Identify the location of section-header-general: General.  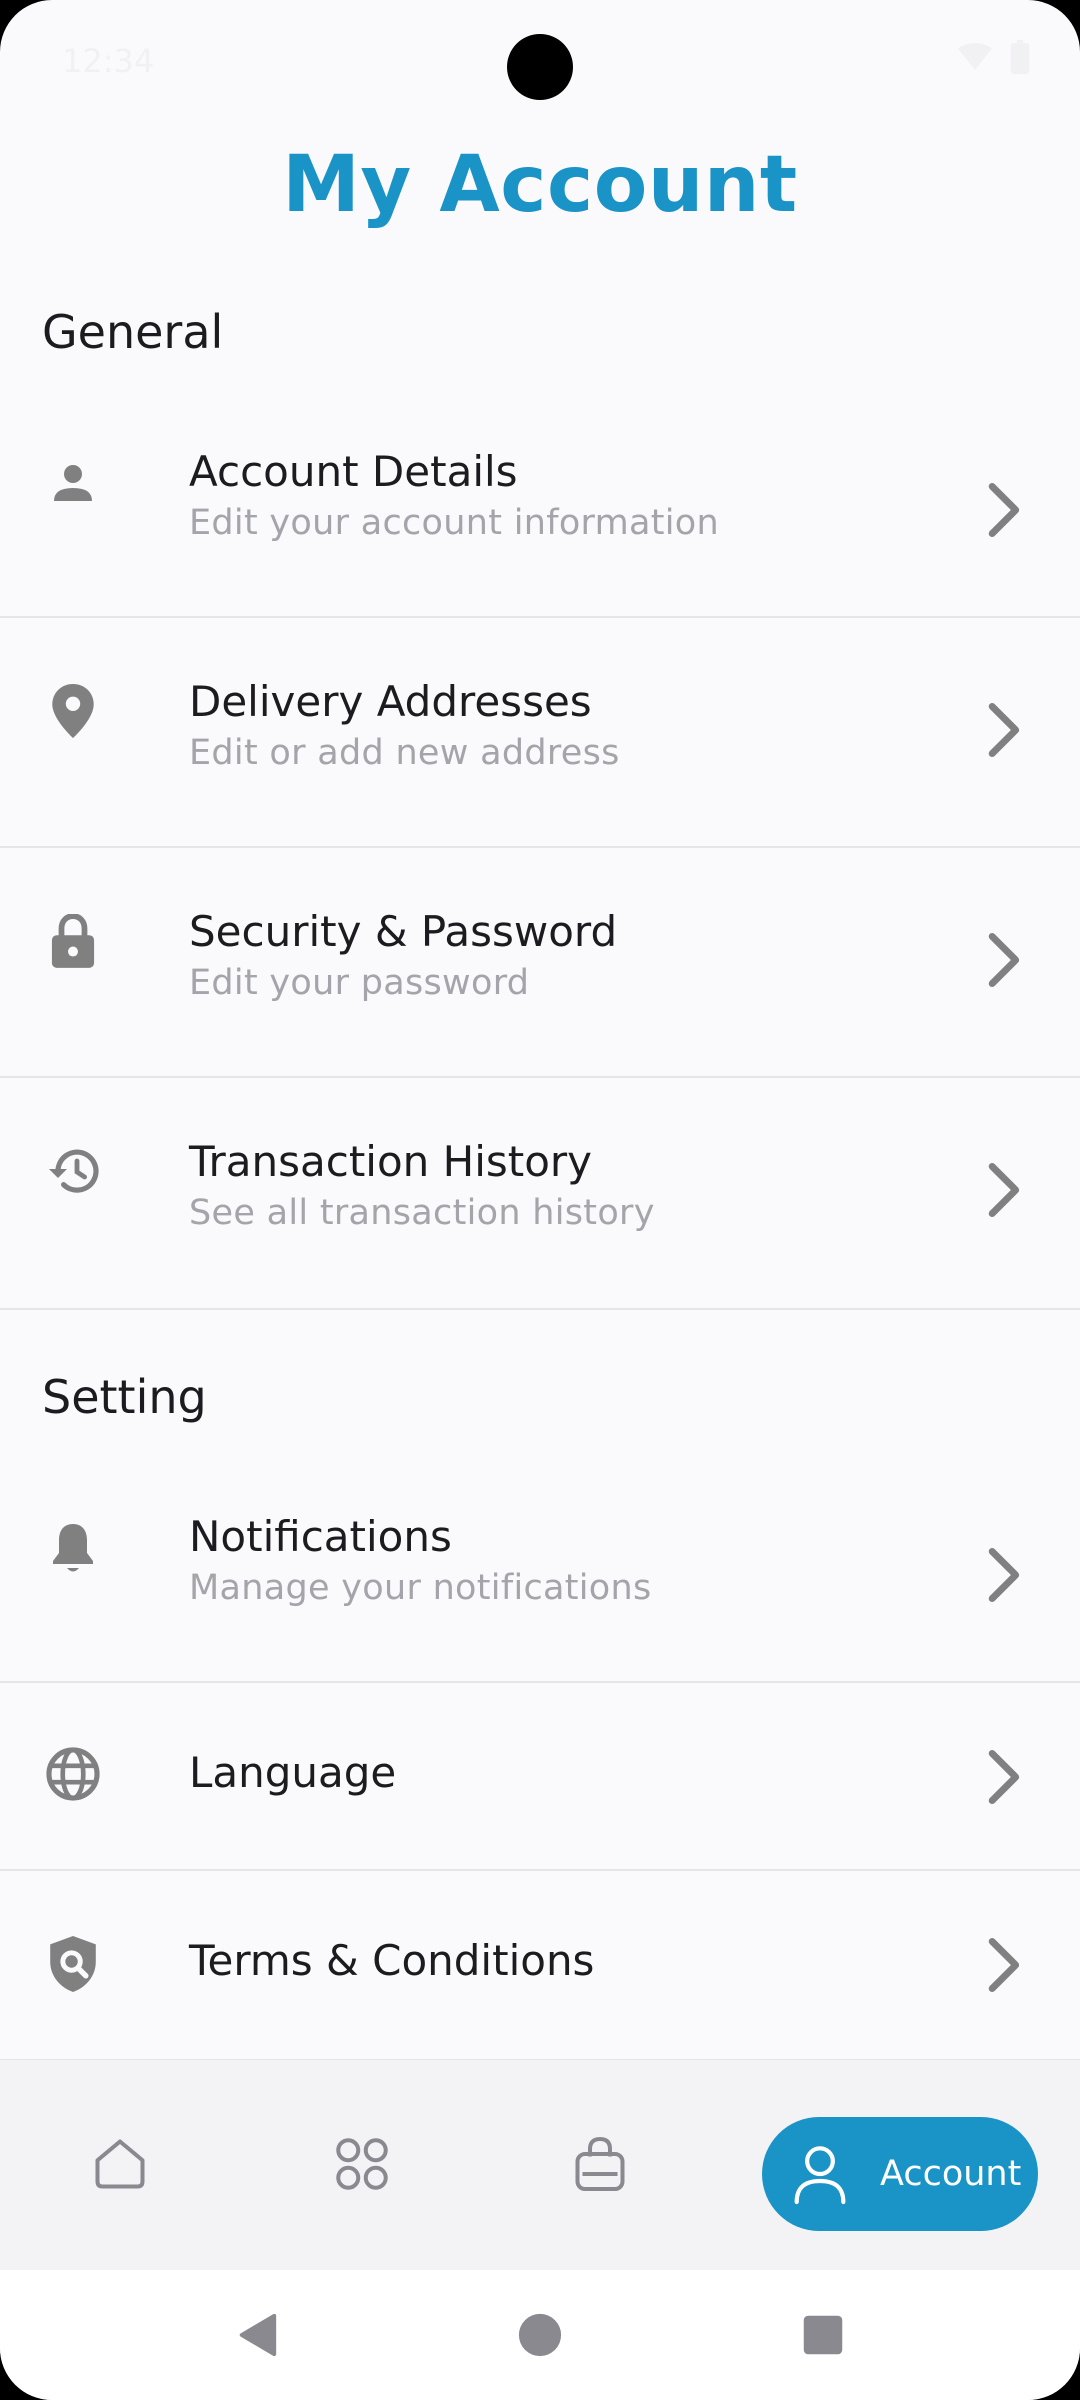
(133, 332).